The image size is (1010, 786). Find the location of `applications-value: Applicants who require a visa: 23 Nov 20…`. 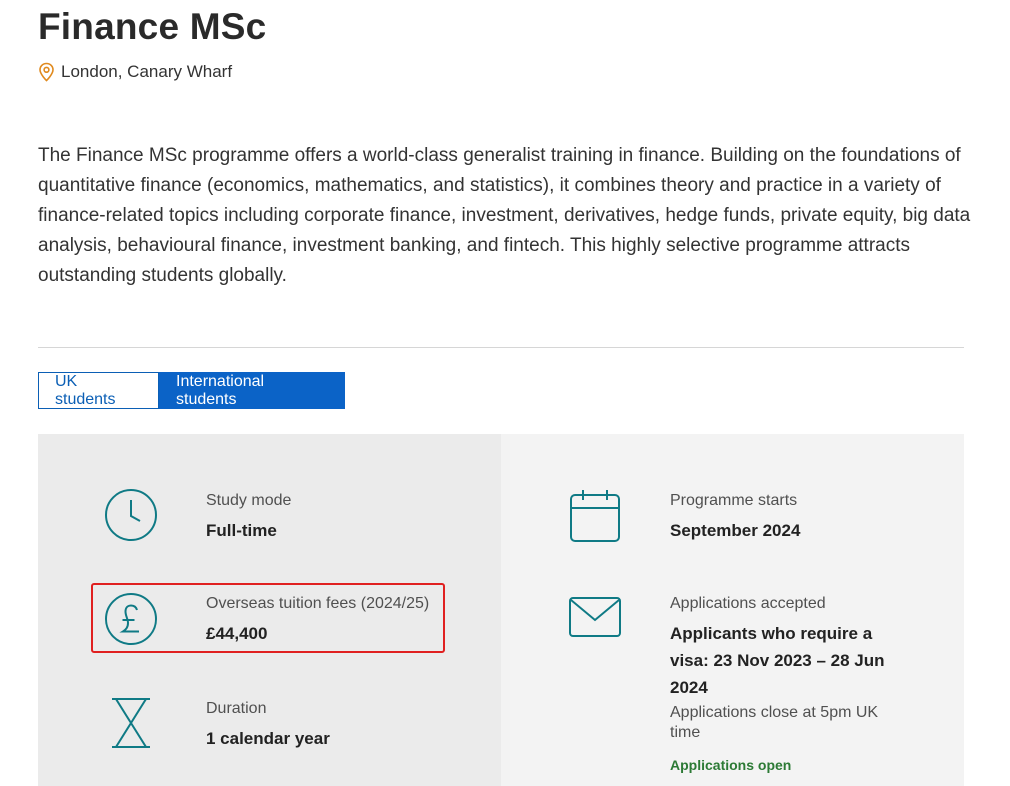

applications-value: Applicants who require a visa: 23 Nov 20… is located at coordinates (777, 660).